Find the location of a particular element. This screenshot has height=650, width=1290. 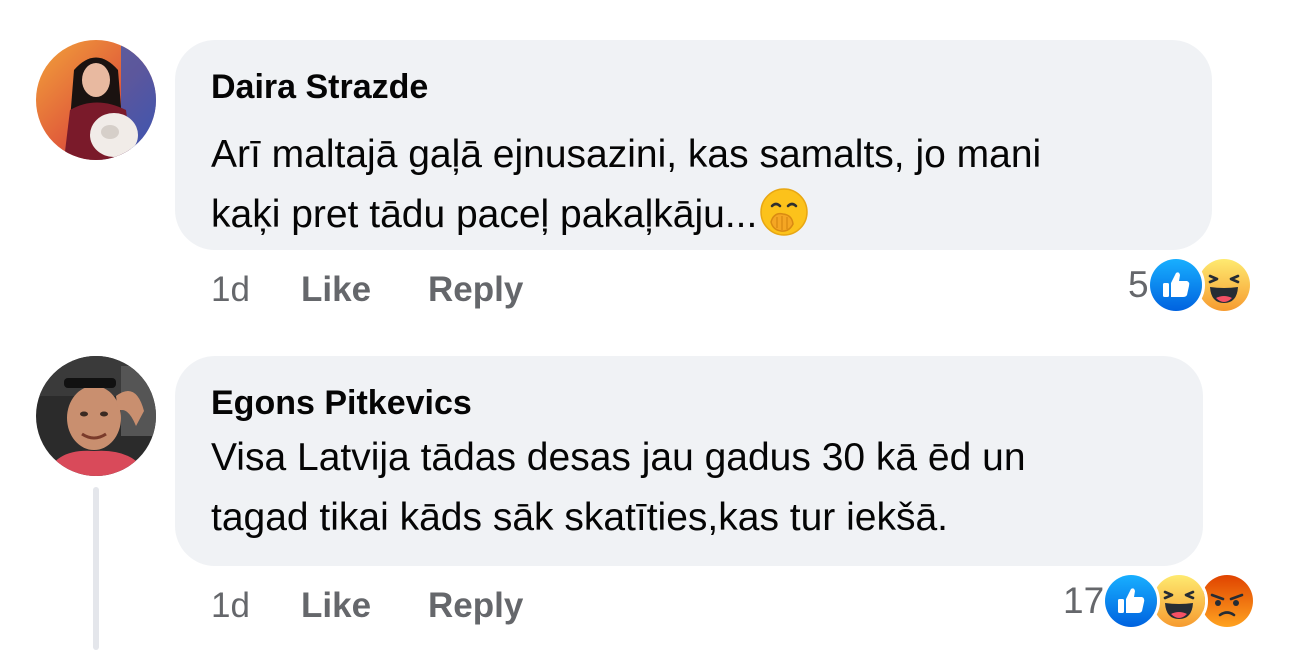

reaction-summary: 17 is located at coordinates (1160, 601).